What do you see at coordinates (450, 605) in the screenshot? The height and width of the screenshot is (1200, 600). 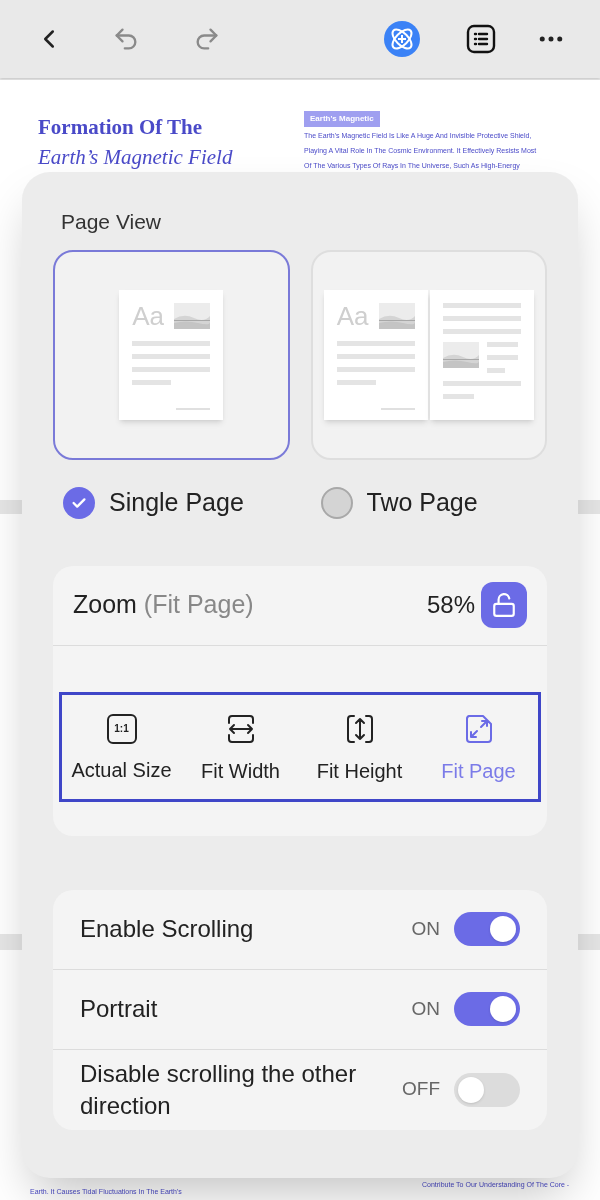 I see `zoom-value: 58%` at bounding box center [450, 605].